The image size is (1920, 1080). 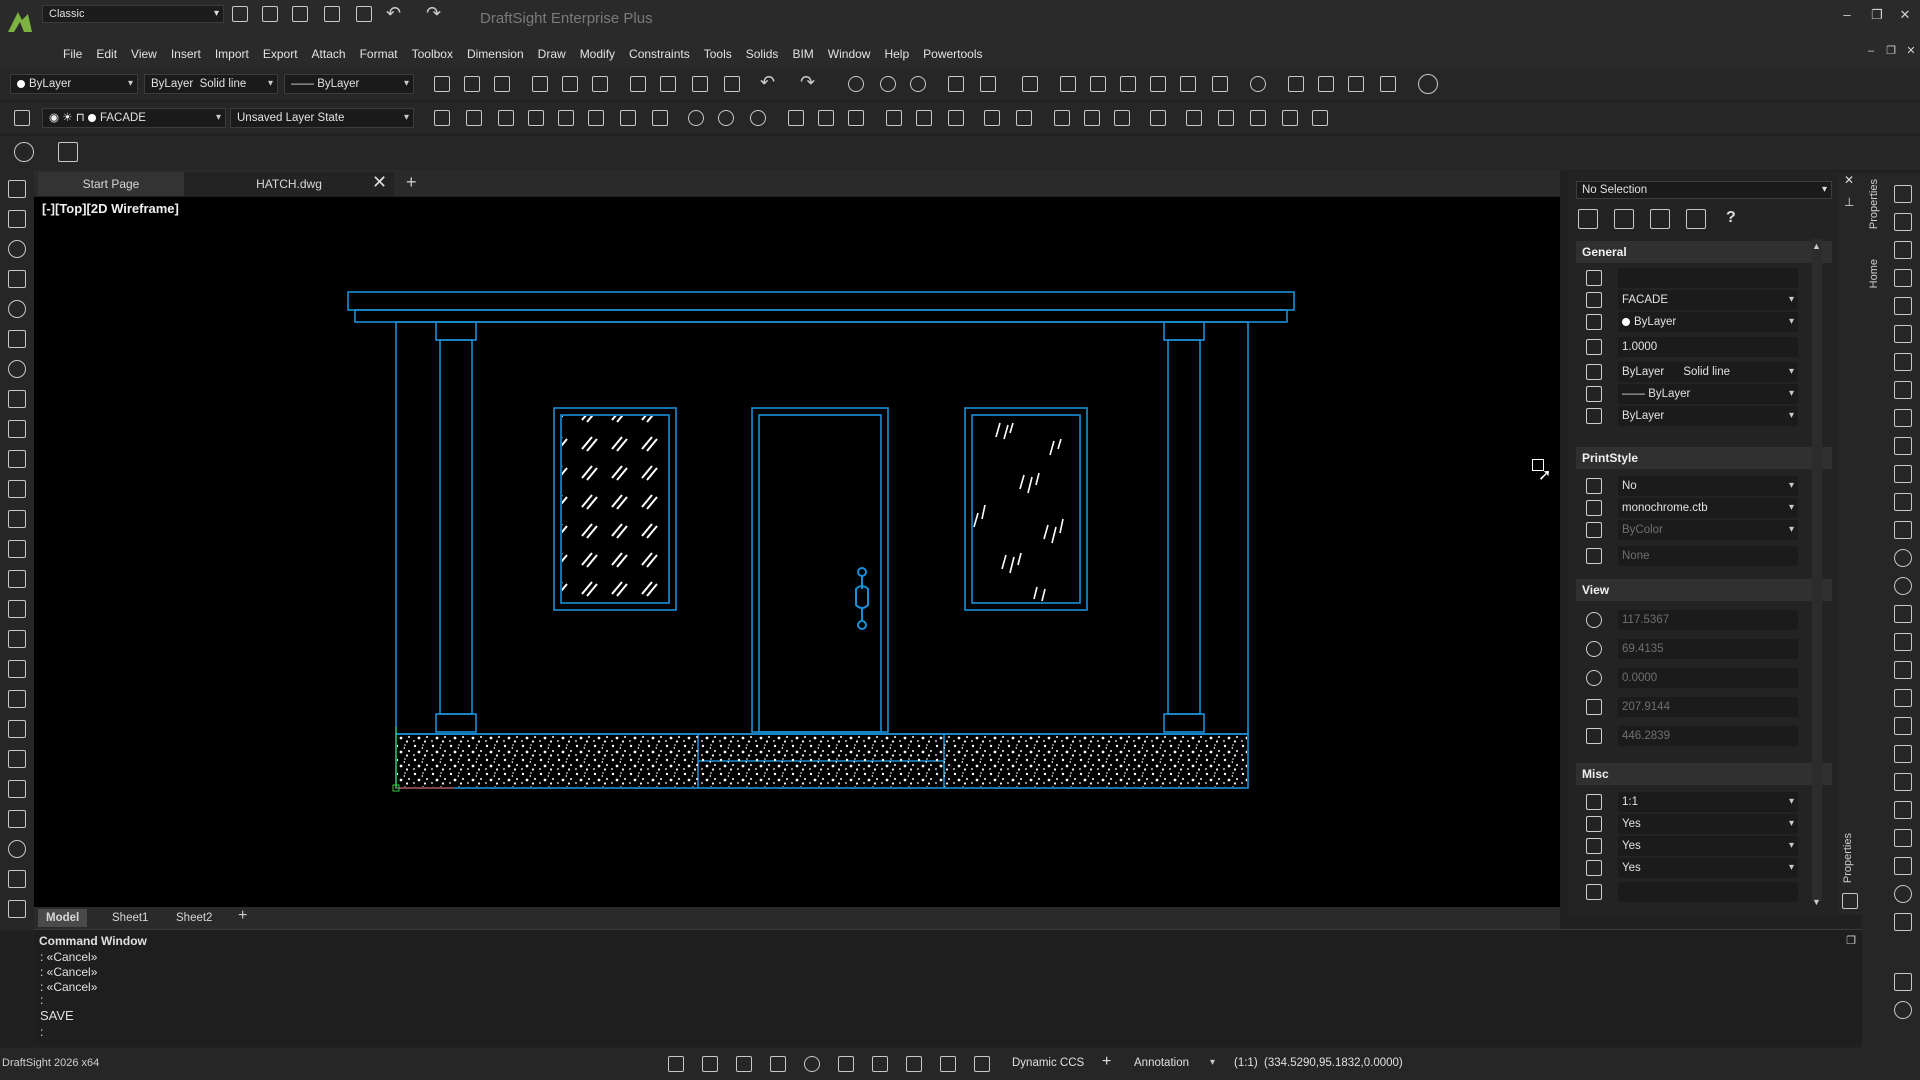 I want to click on add-icon: +, so click(x=1106, y=1062).